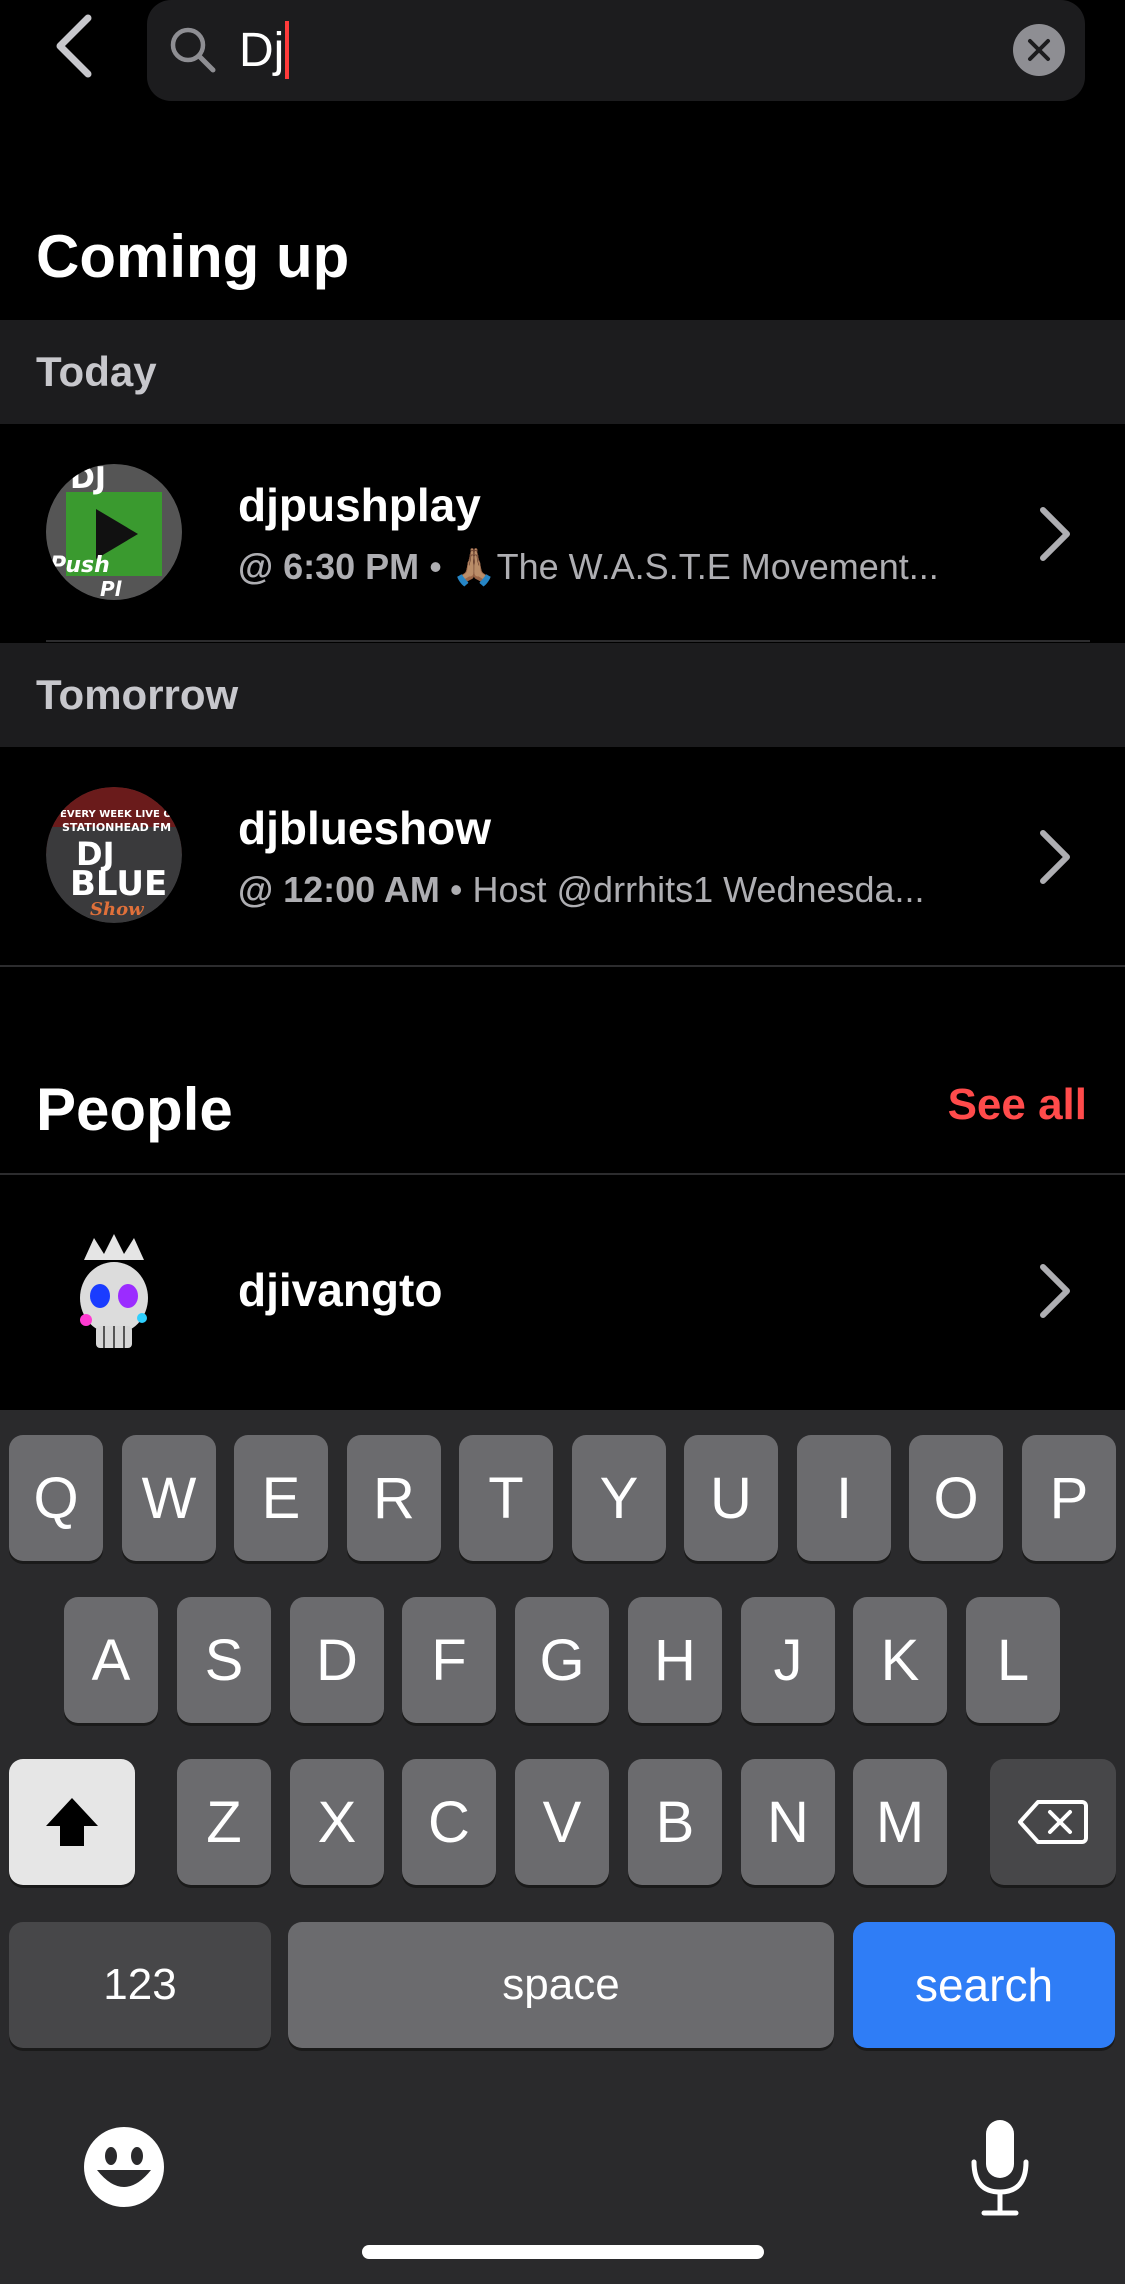  I want to click on event-title: djblueshow, so click(364, 828).